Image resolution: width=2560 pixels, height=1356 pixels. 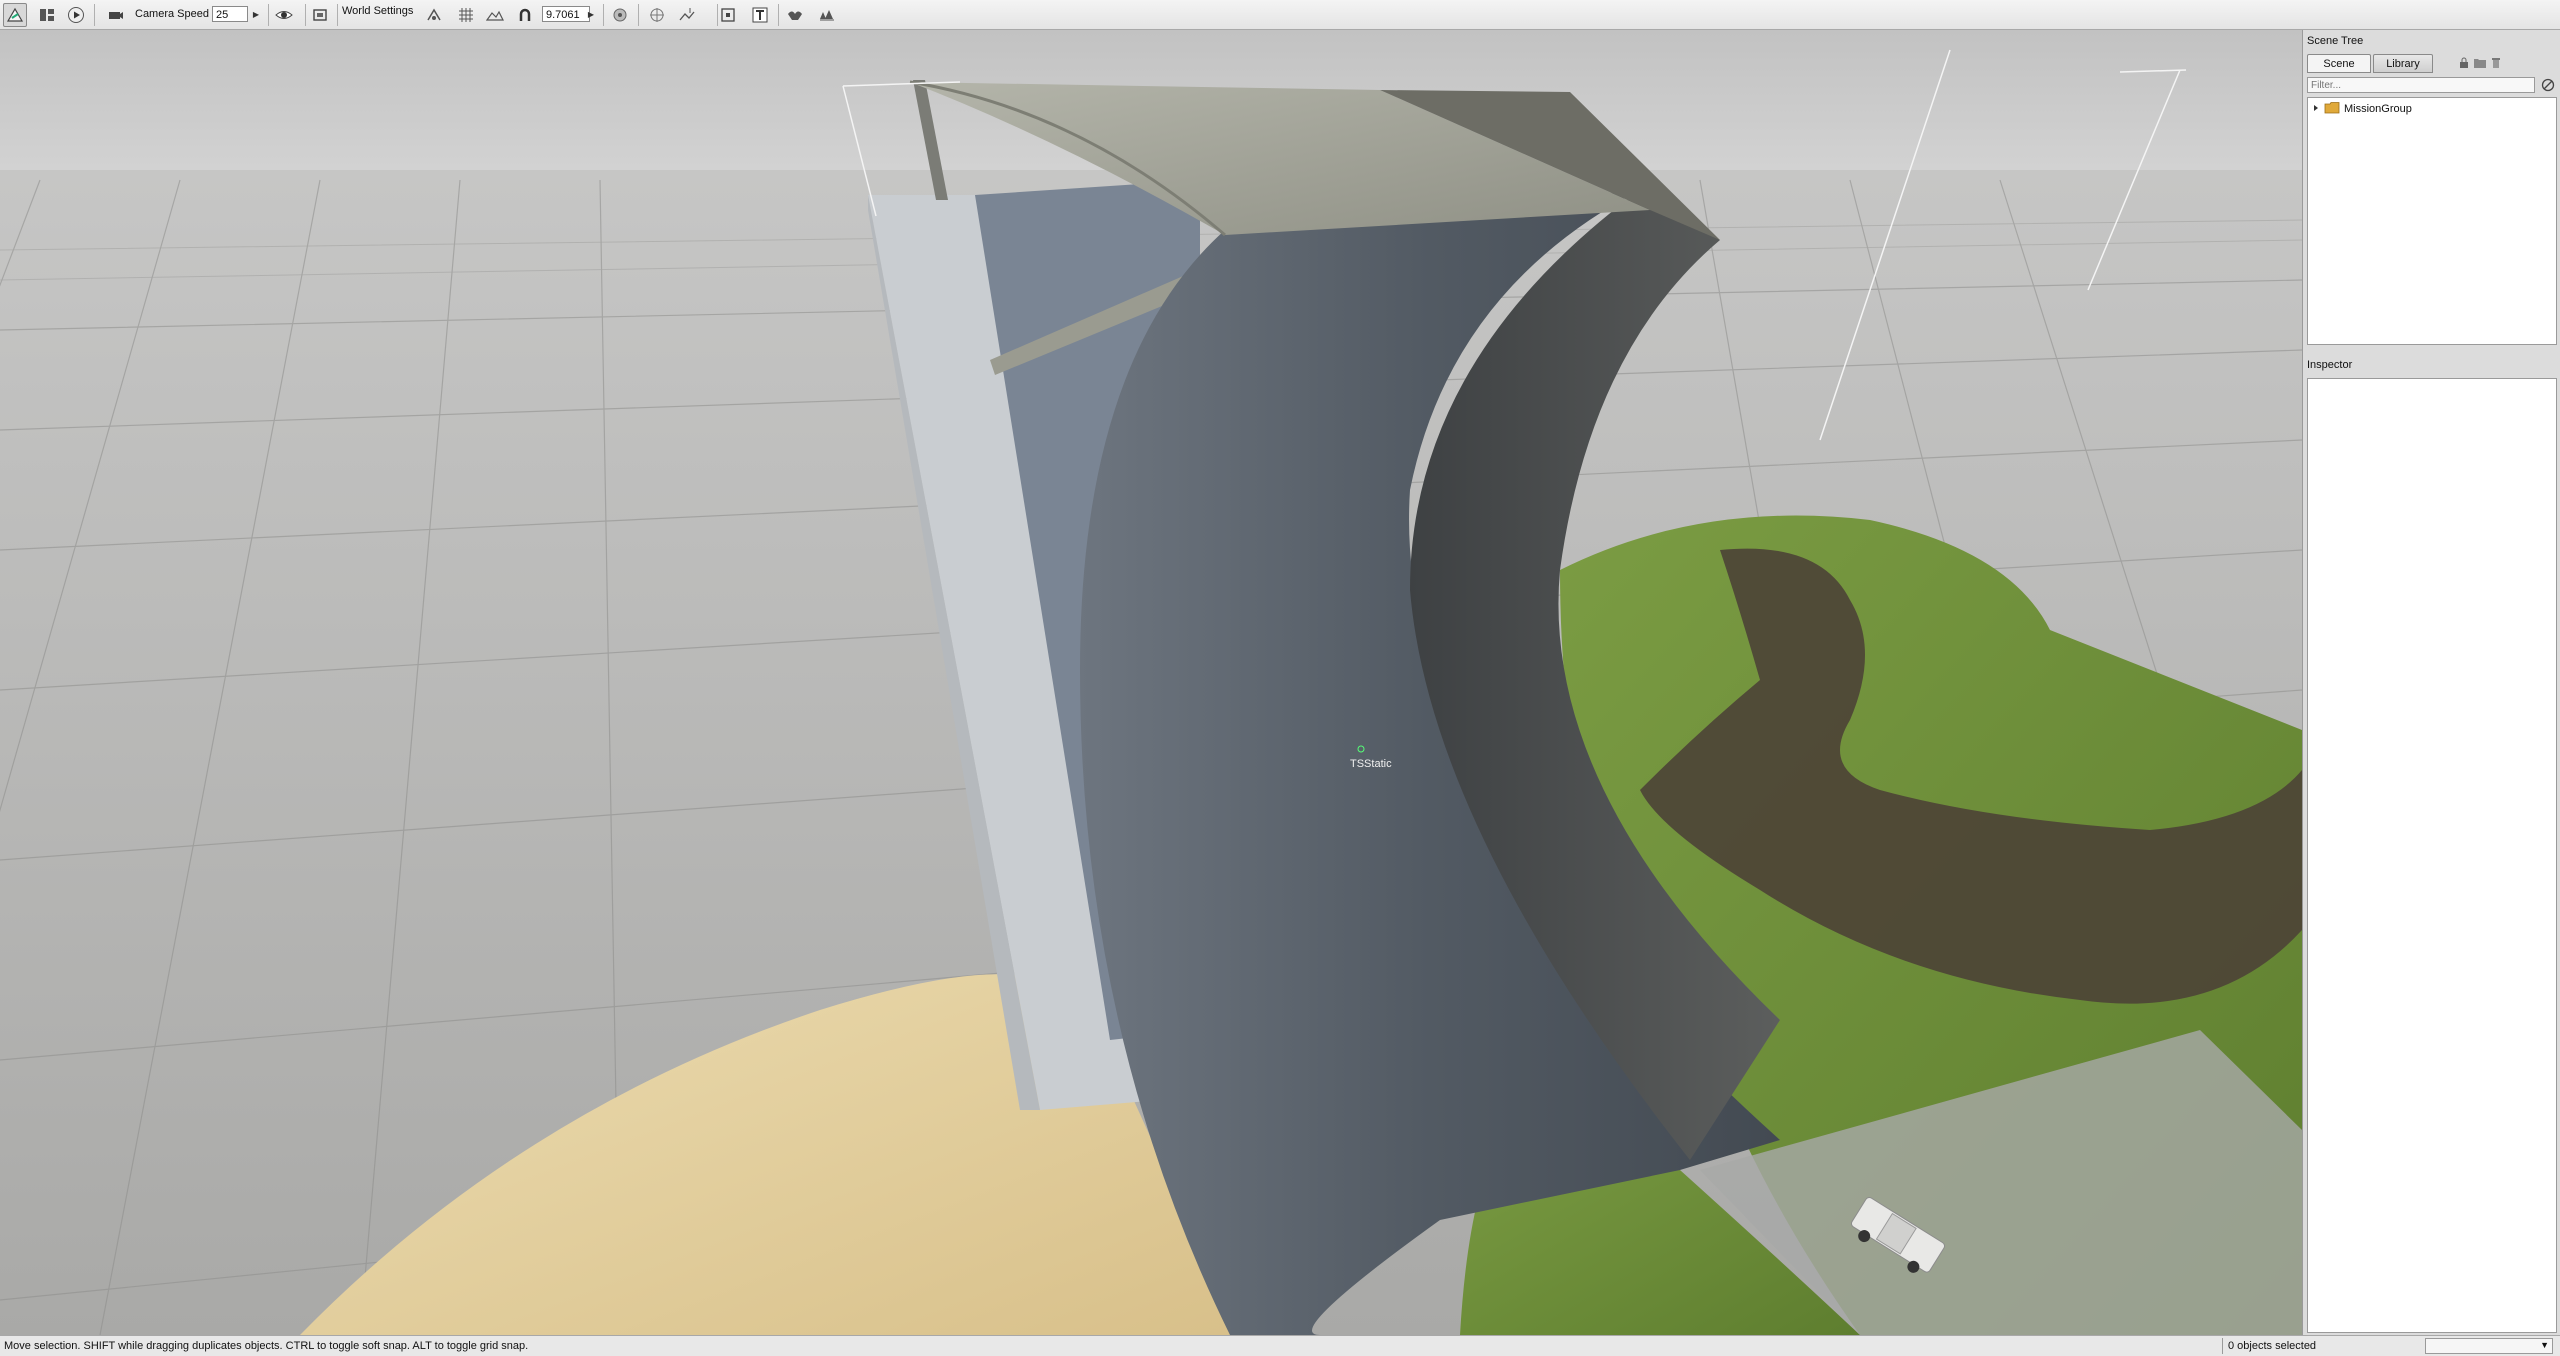 I want to click on gui-editor-icon, so click(x=47, y=15).